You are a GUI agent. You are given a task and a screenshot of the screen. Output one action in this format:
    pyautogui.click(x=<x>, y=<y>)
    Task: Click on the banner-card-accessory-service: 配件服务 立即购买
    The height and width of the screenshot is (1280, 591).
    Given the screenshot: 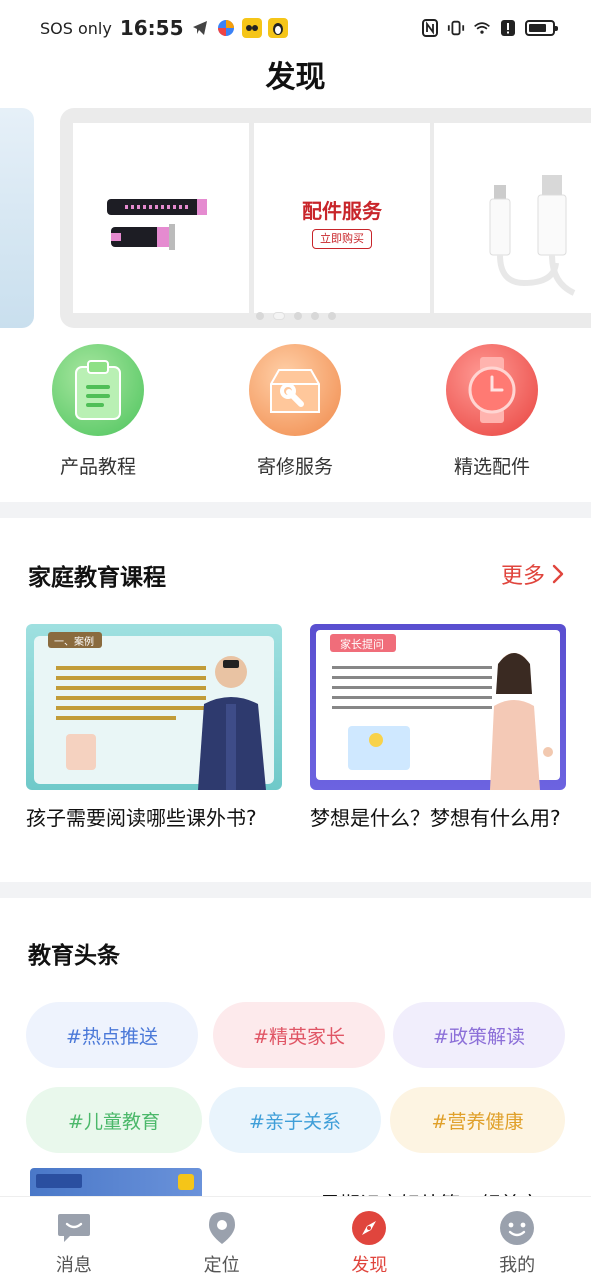 What is the action you would take?
    pyautogui.click(x=342, y=218)
    